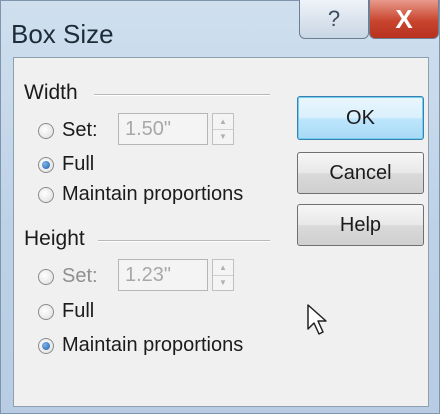 Image resolution: width=440 pixels, height=414 pixels. What do you see at coordinates (78, 311) in the screenshot?
I see `height-full-label: Full` at bounding box center [78, 311].